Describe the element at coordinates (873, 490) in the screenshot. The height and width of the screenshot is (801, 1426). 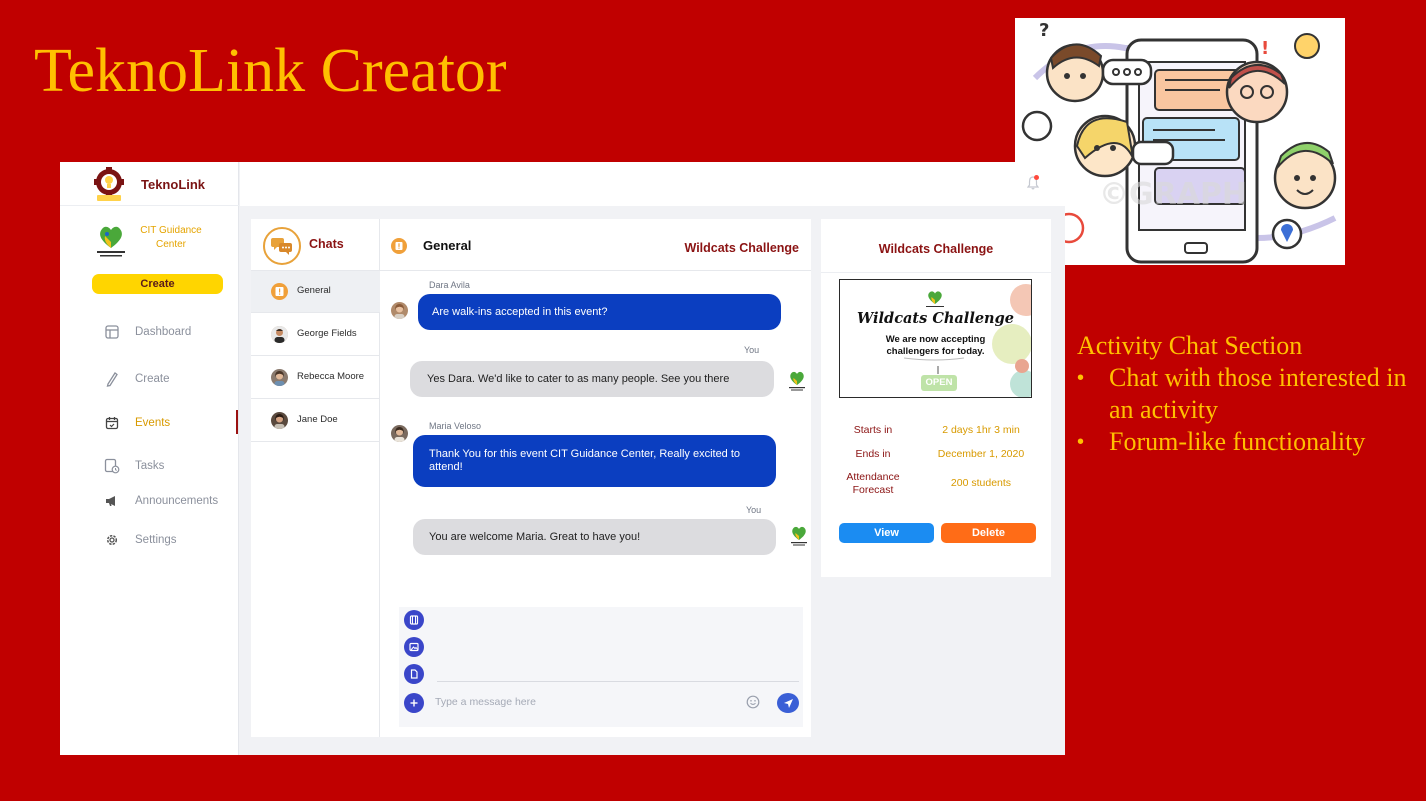
I see `attendance-label-line: Forecast` at that location.